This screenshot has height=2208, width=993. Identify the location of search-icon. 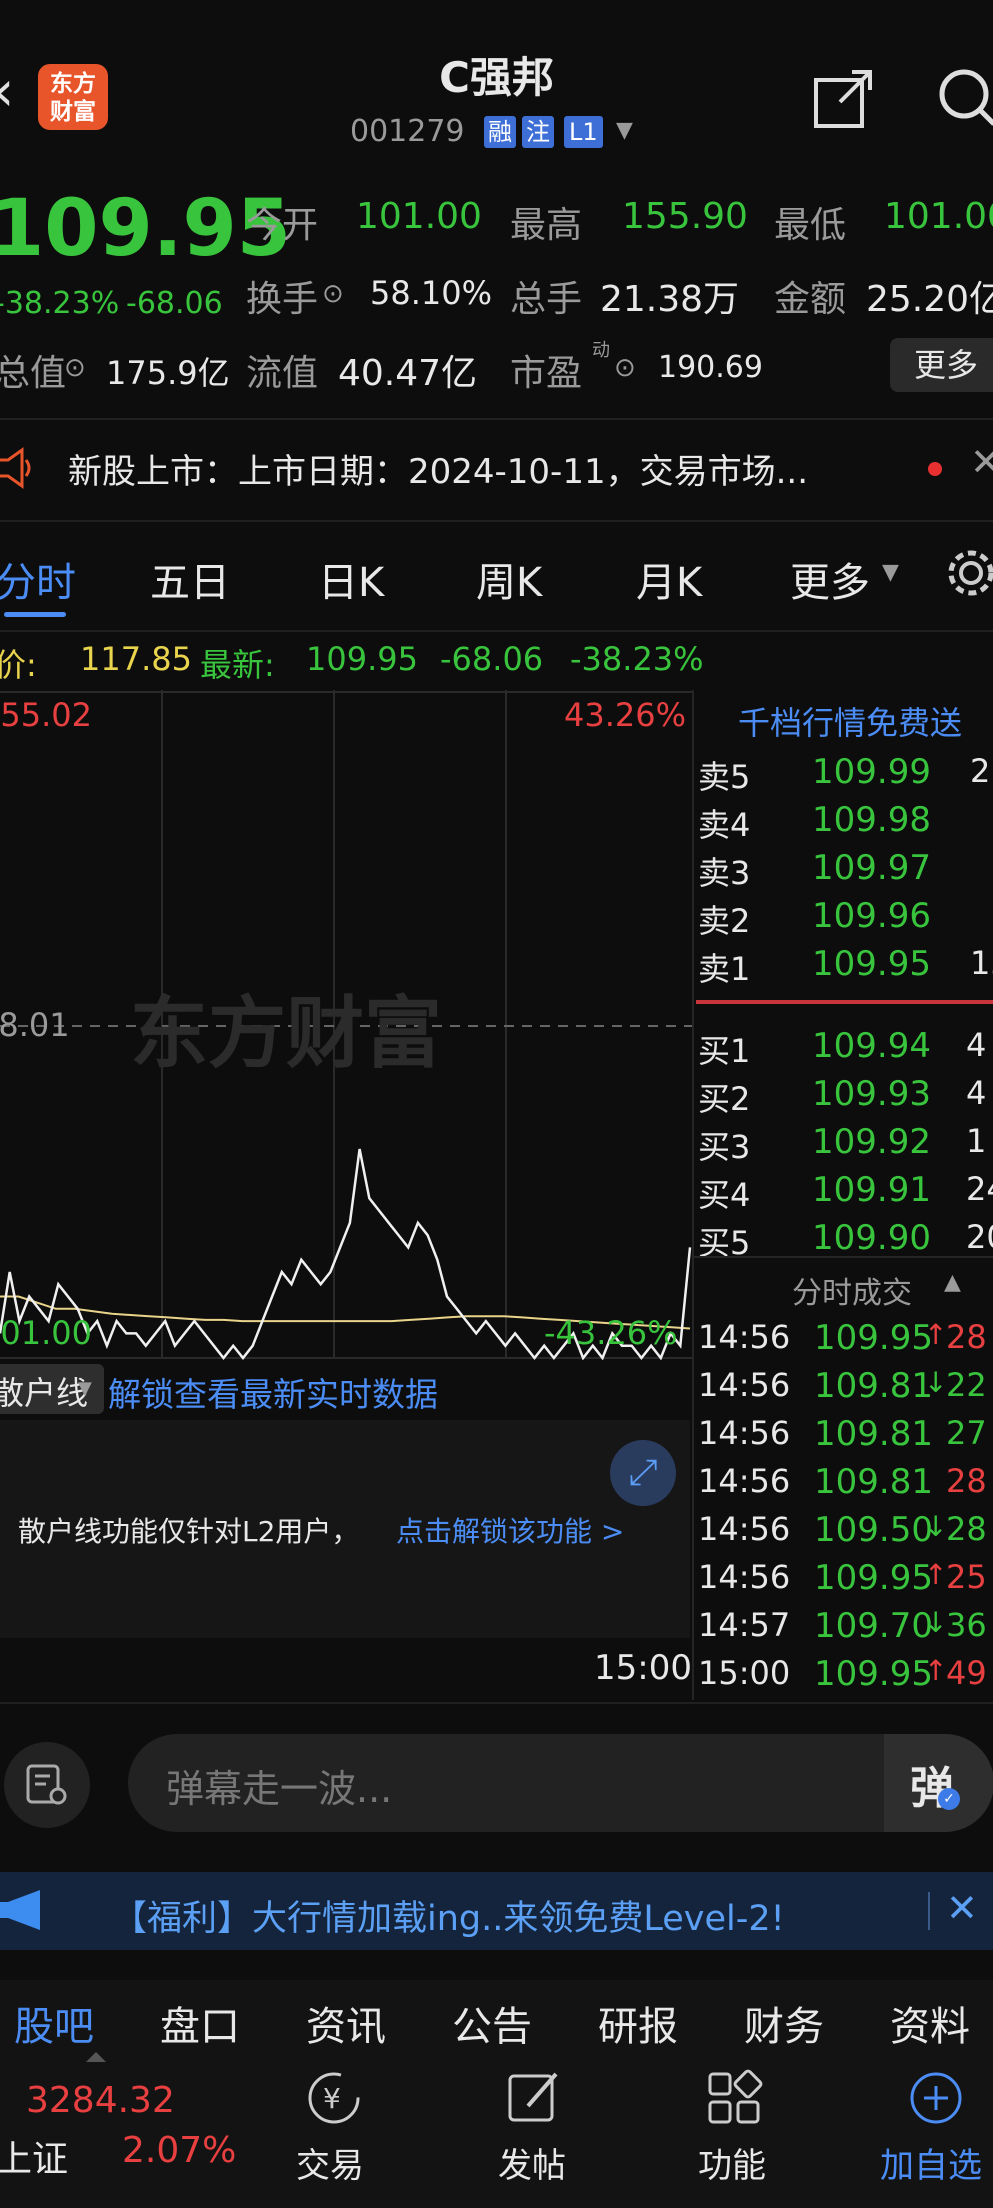
(964, 96).